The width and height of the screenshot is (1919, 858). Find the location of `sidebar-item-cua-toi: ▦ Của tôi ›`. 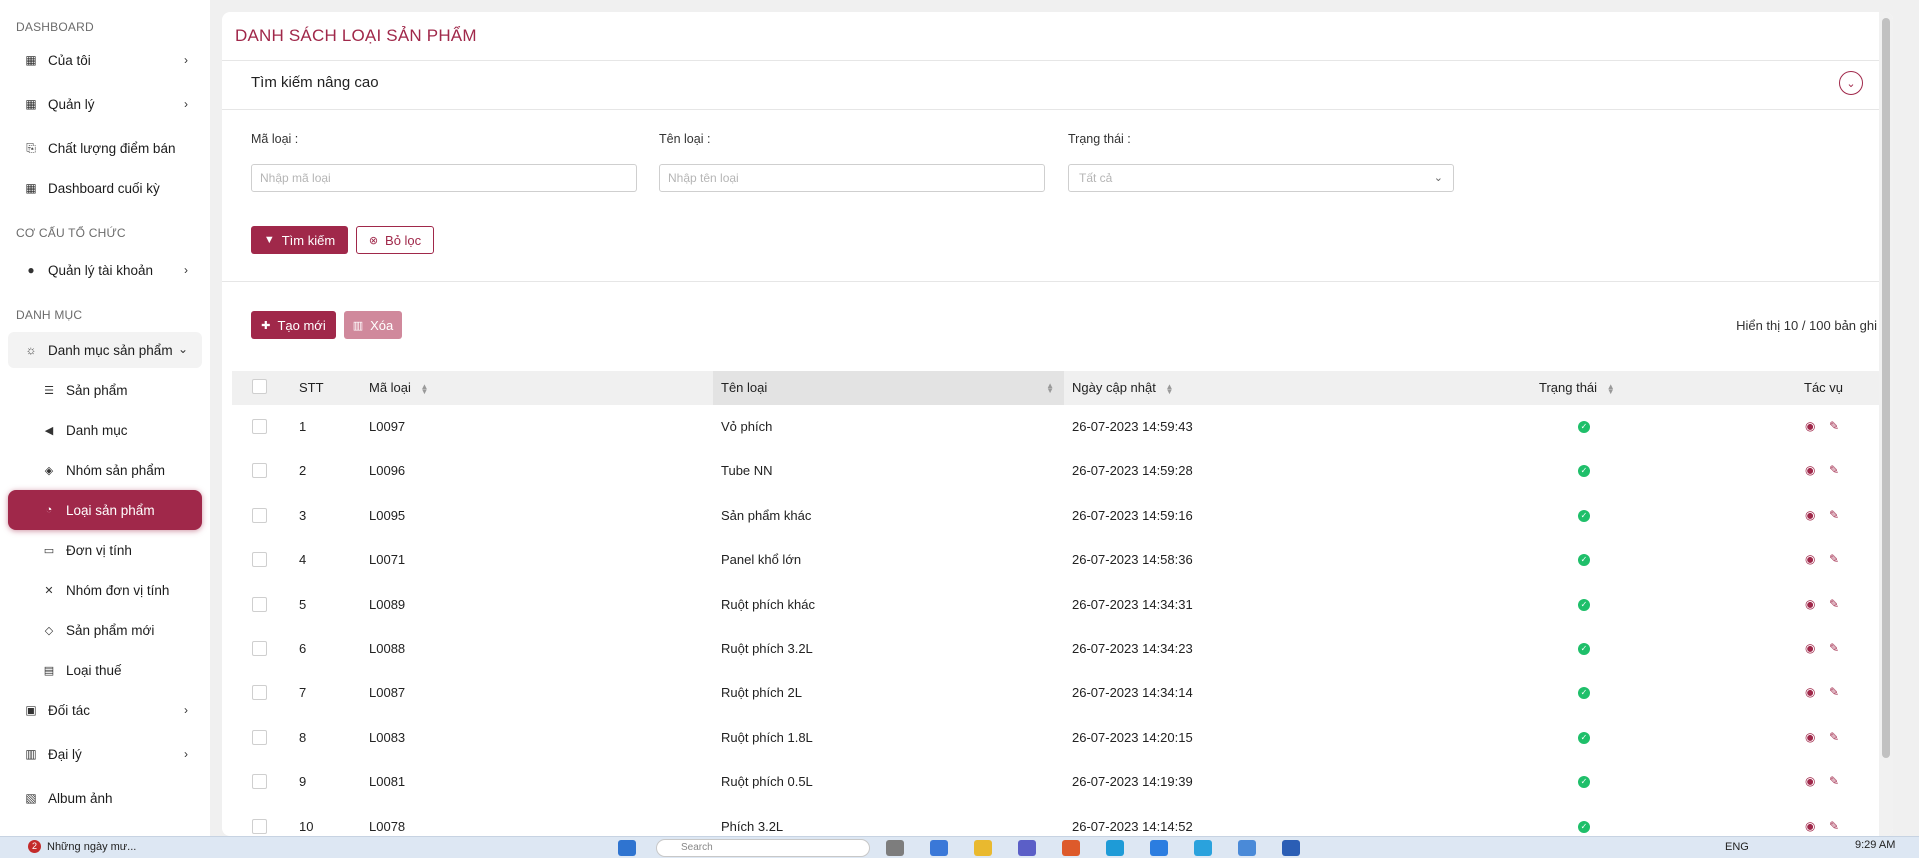

sidebar-item-cua-toi: ▦ Của tôi › is located at coordinates (105, 60).